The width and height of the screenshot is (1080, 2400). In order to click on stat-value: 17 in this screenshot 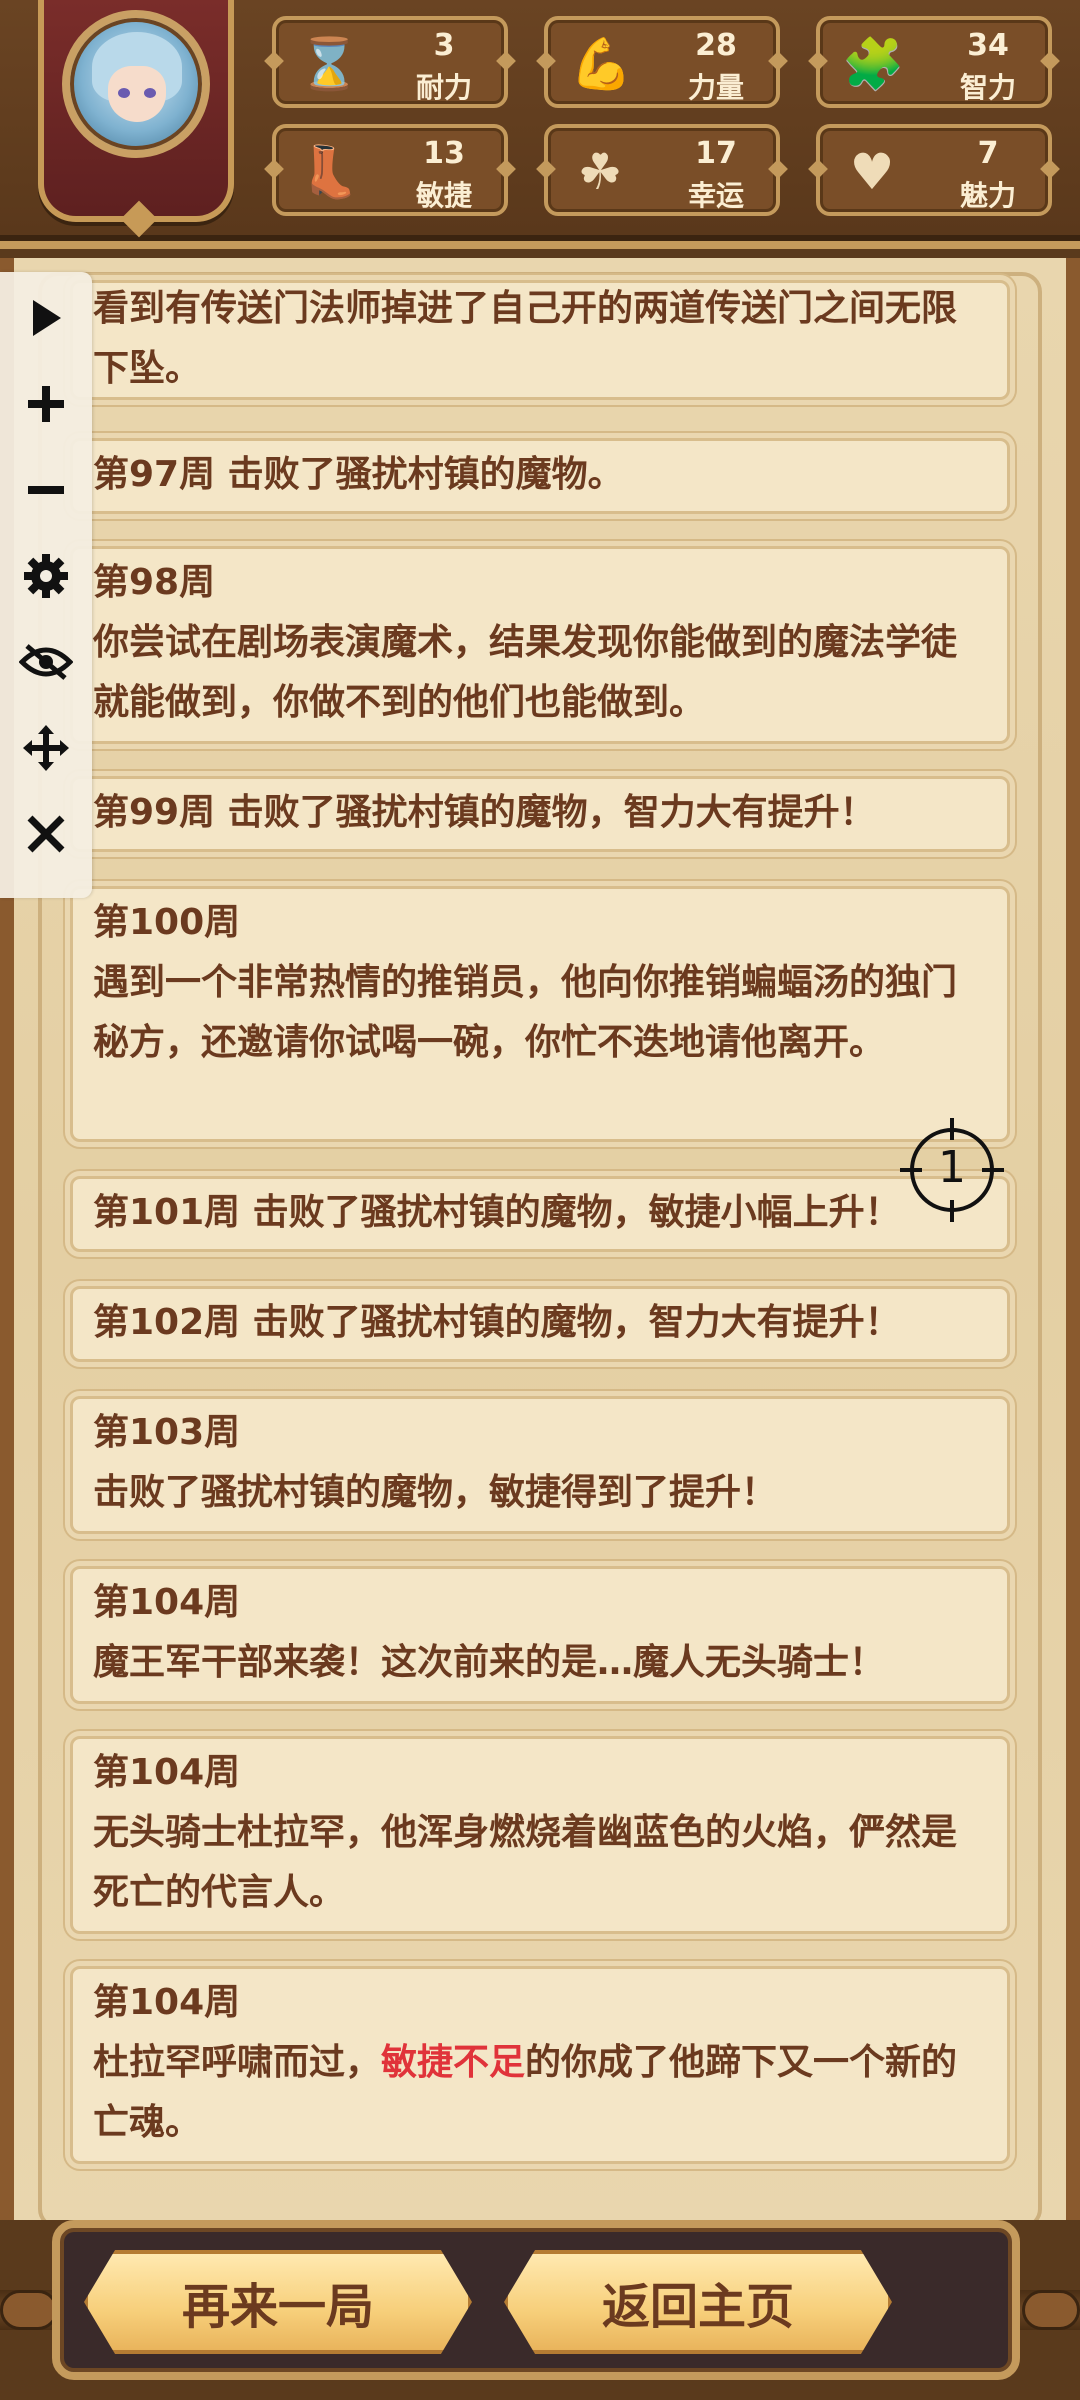, I will do `click(716, 153)`.